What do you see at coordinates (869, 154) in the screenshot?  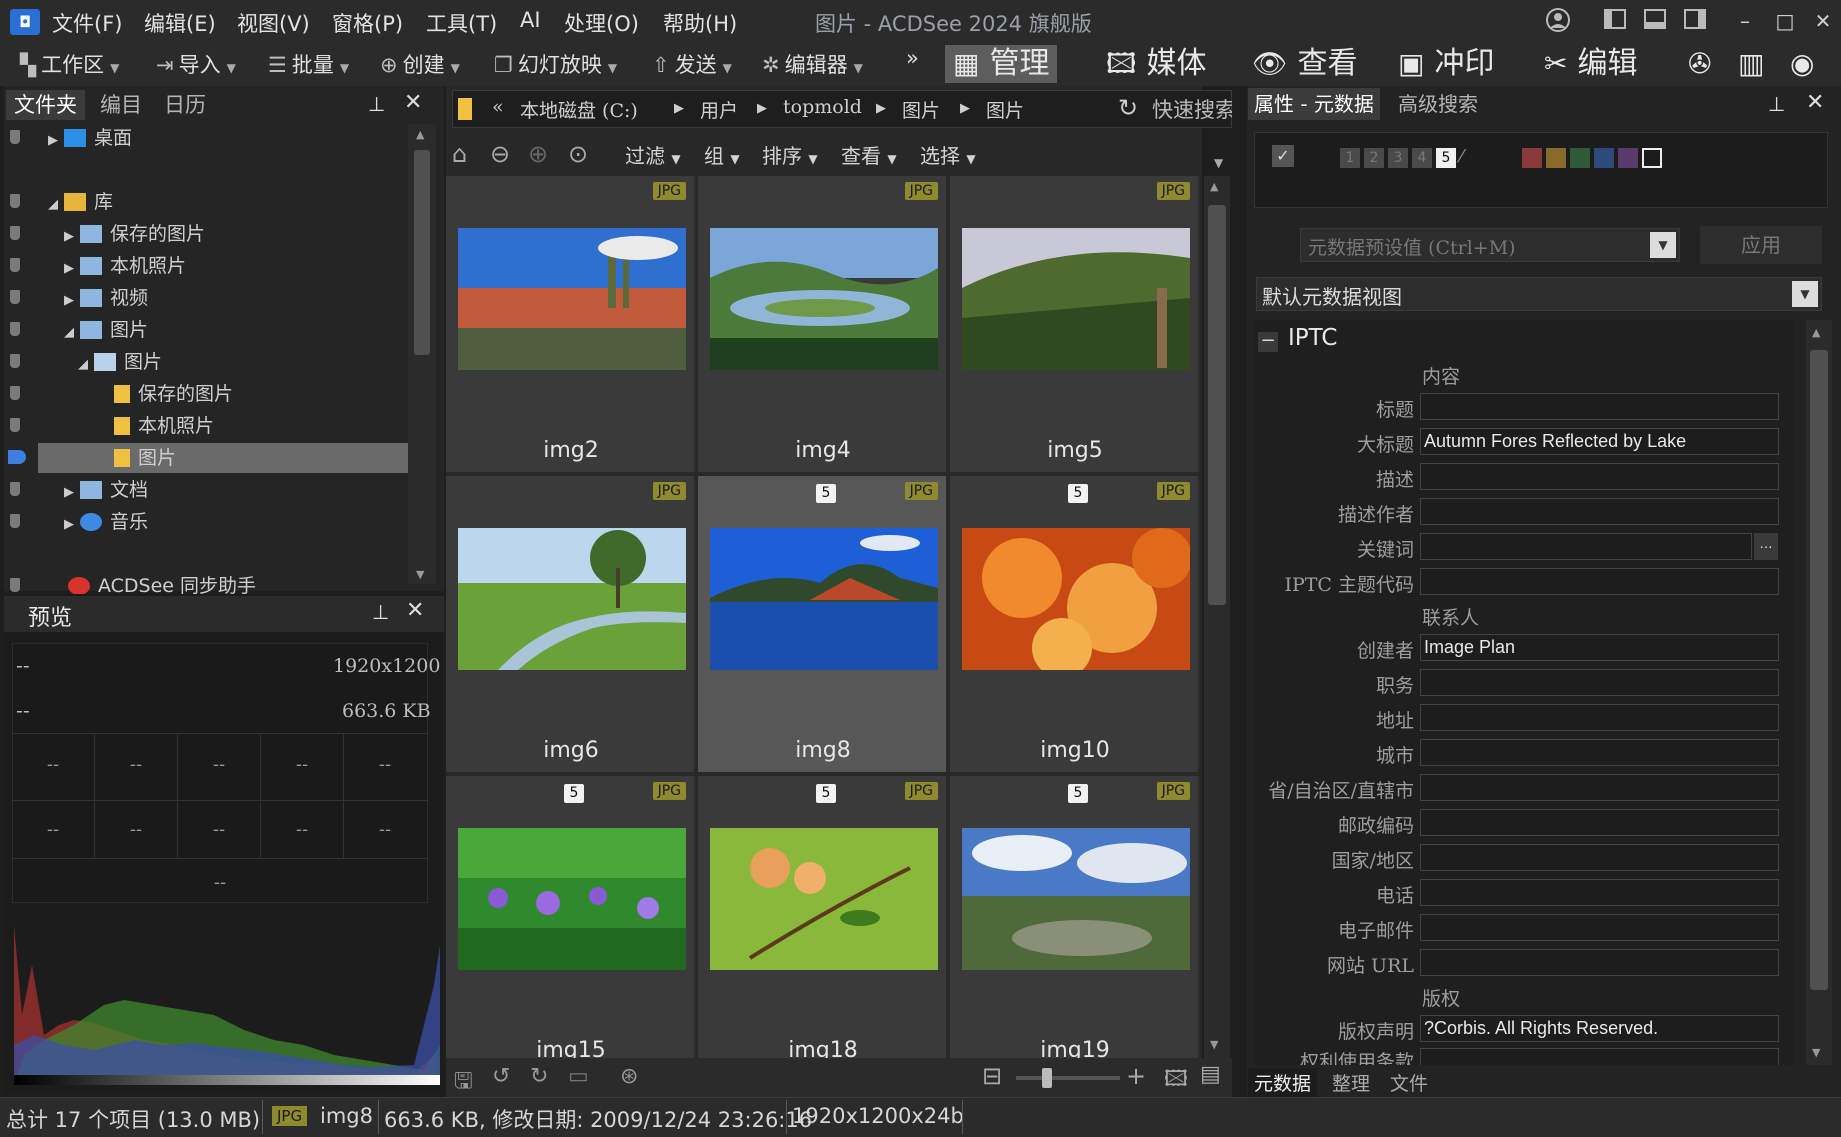 I see `view-menu: 查看 ▼` at bounding box center [869, 154].